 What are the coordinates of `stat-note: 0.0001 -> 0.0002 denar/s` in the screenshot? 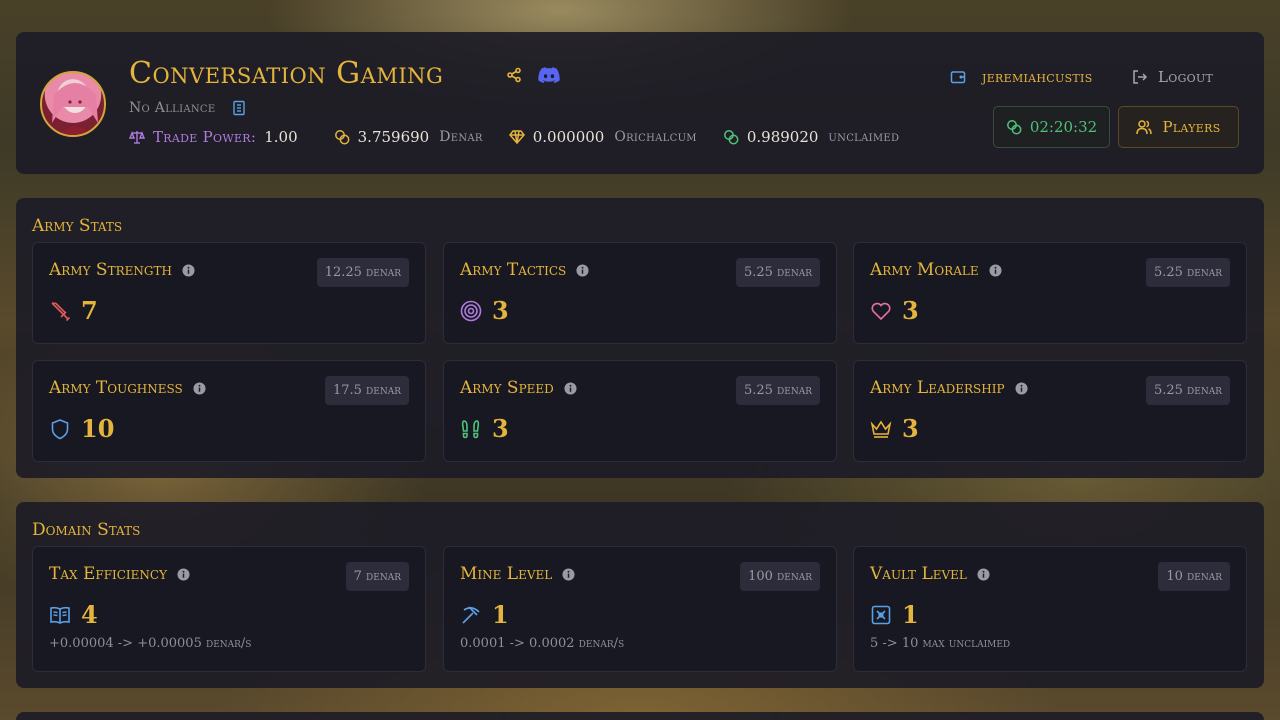 It's located at (542, 643).